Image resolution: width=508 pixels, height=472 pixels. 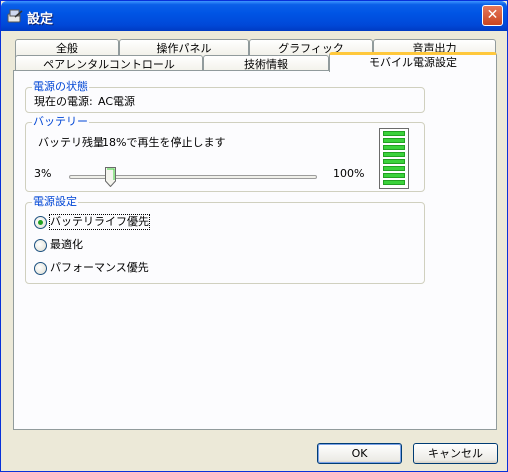 What do you see at coordinates (43, 173) in the screenshot?
I see `slider-min-label: 3%` at bounding box center [43, 173].